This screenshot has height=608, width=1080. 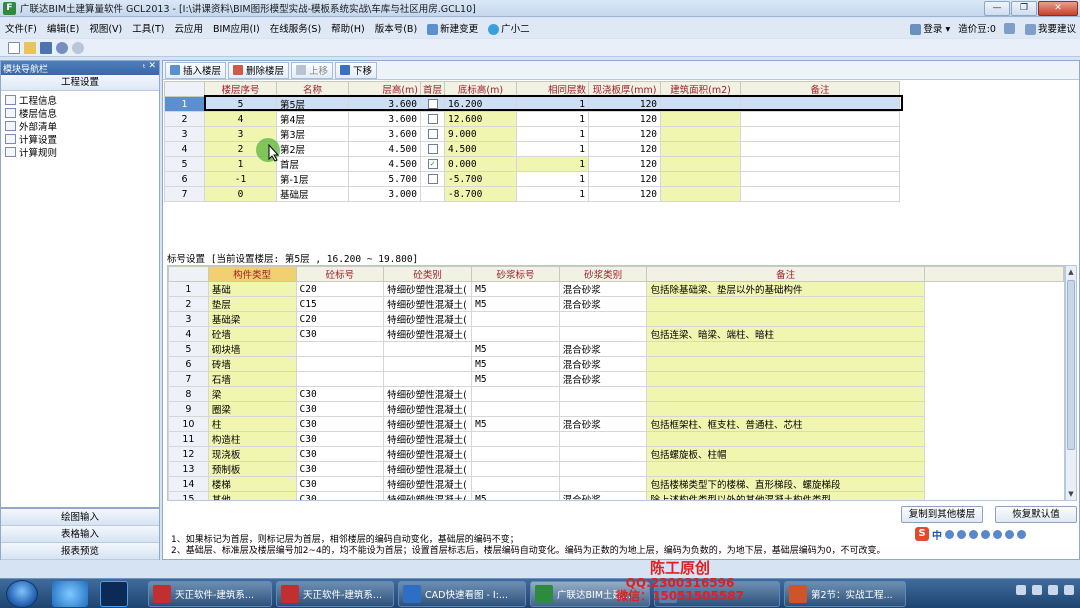 I want to click on col-name: 名称, so click(x=312, y=89).